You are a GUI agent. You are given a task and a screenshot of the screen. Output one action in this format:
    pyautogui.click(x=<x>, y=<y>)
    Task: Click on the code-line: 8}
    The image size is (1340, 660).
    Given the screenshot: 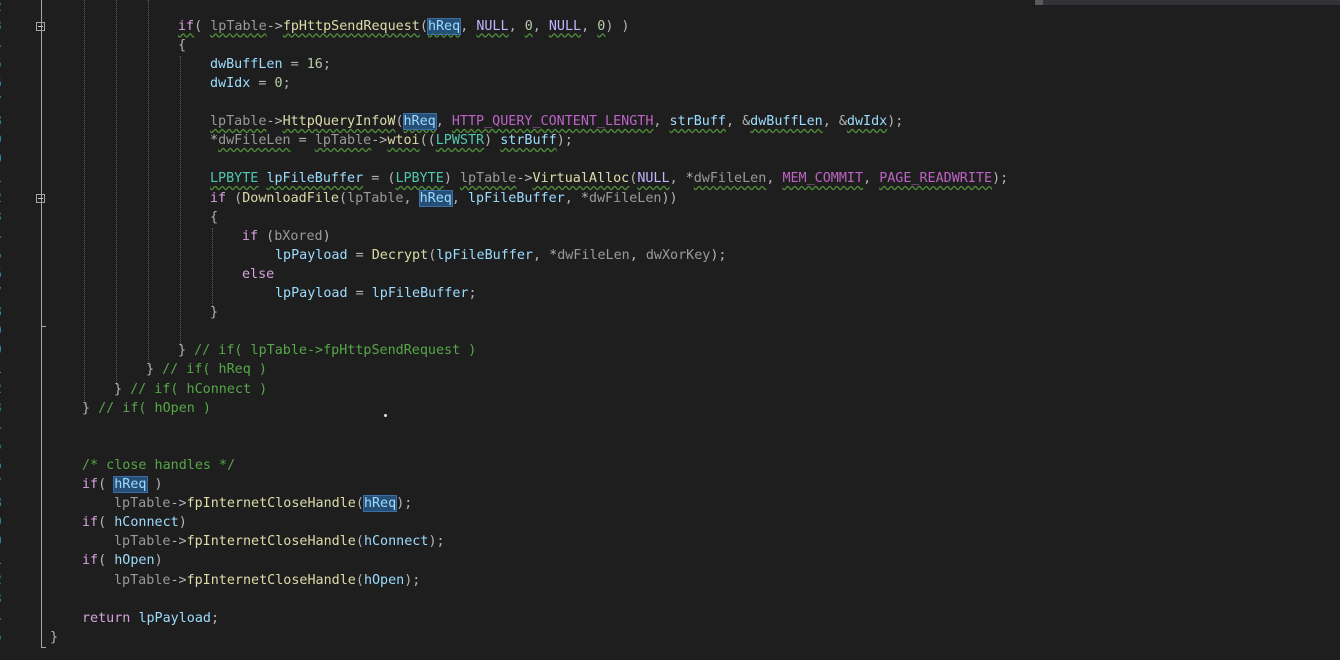 What is the action you would take?
    pyautogui.click(x=670, y=312)
    